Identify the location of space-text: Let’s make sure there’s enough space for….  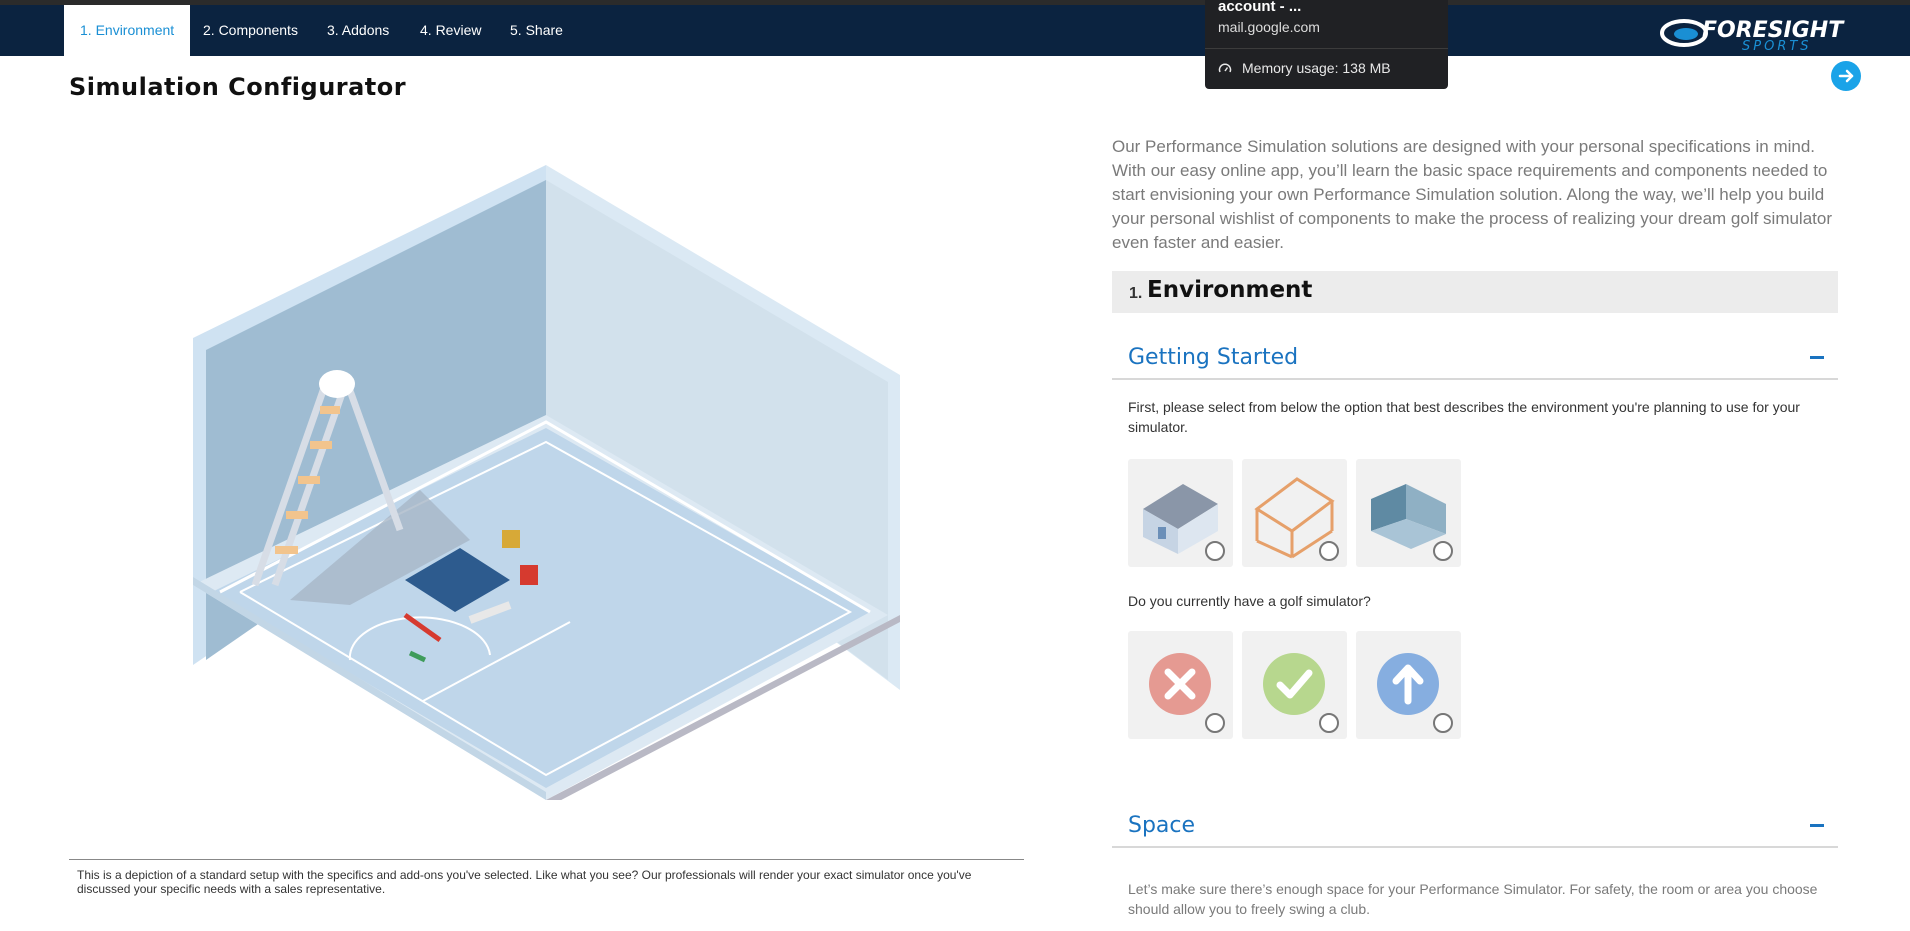
(1473, 899).